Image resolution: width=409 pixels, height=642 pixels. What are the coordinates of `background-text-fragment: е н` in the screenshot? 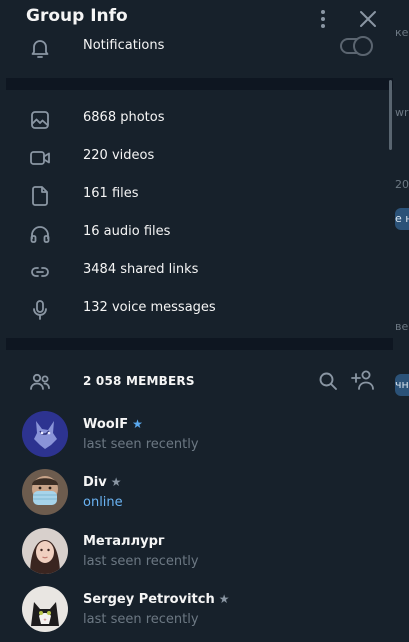 It's located at (402, 219).